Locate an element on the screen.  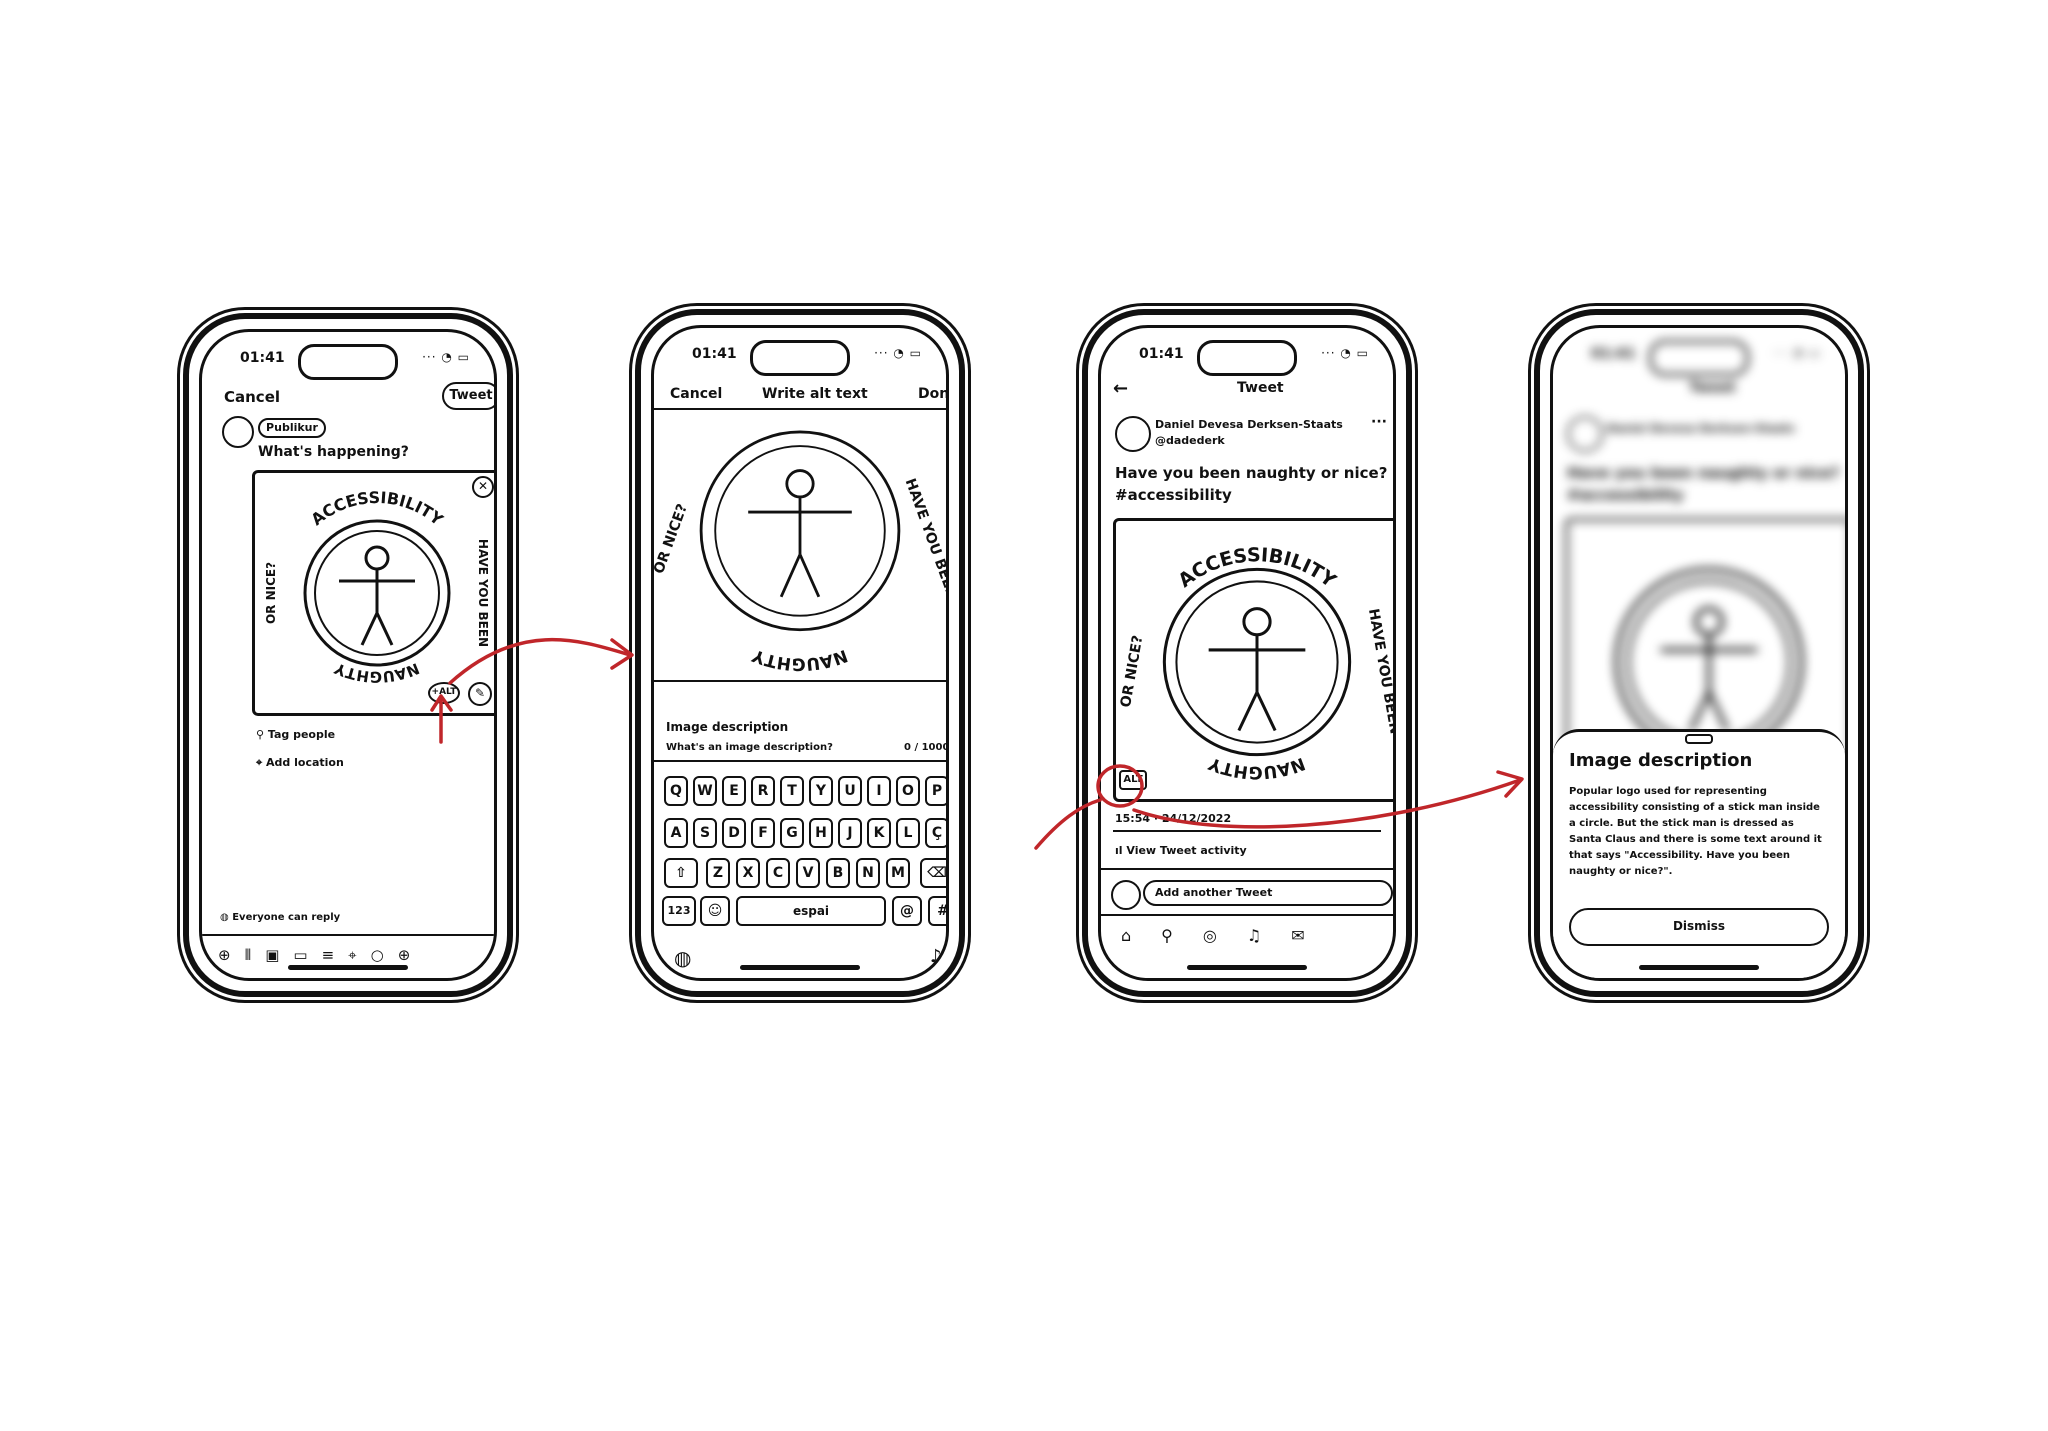
person-icon: ⚲ is located at coordinates (262, 734).